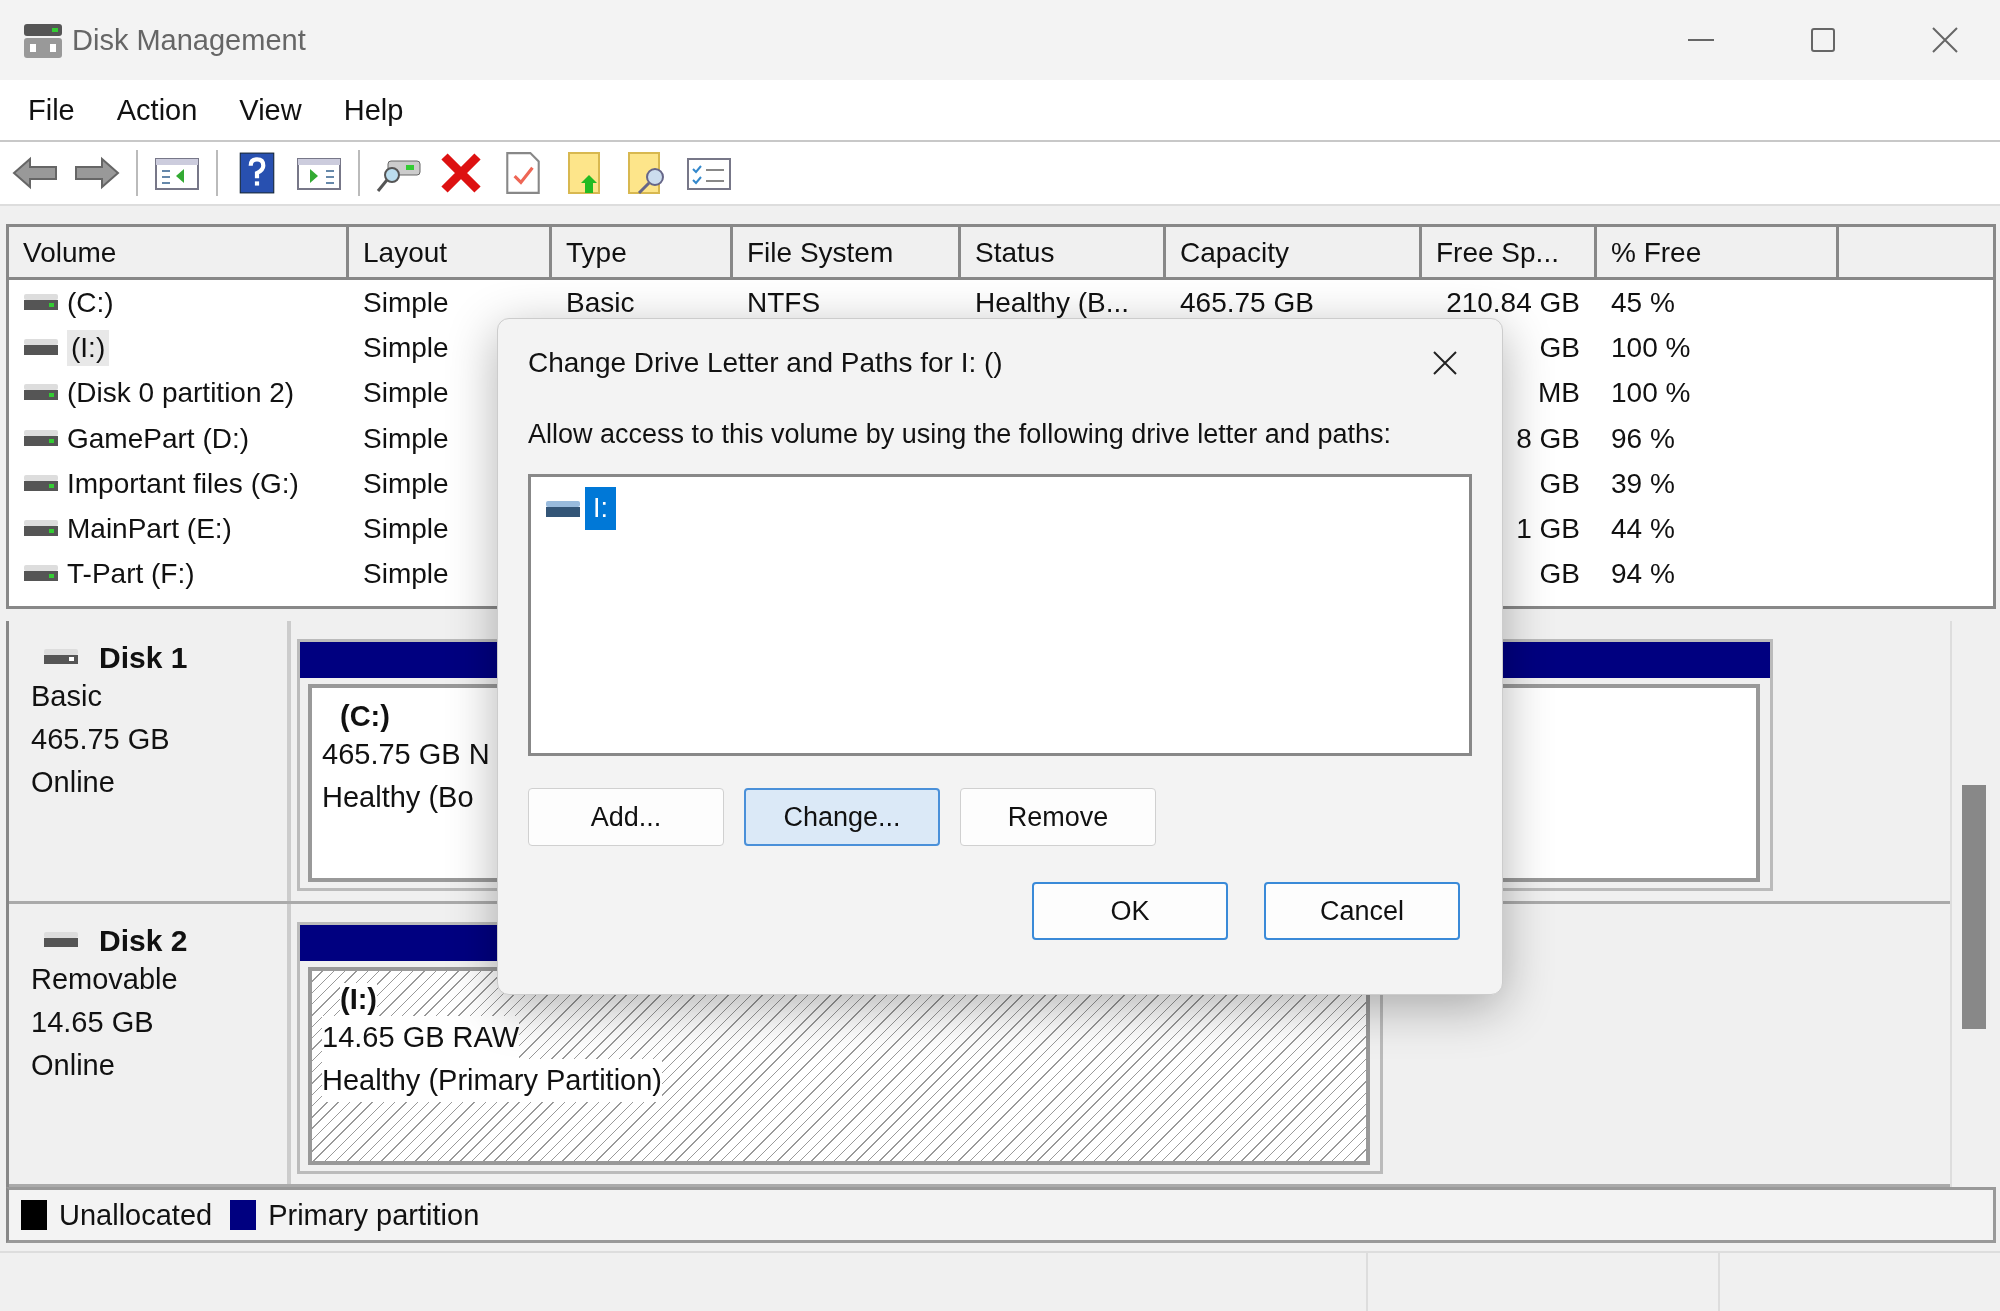 This screenshot has width=2000, height=1311. I want to click on table-cell: 45 %, so click(1643, 302).